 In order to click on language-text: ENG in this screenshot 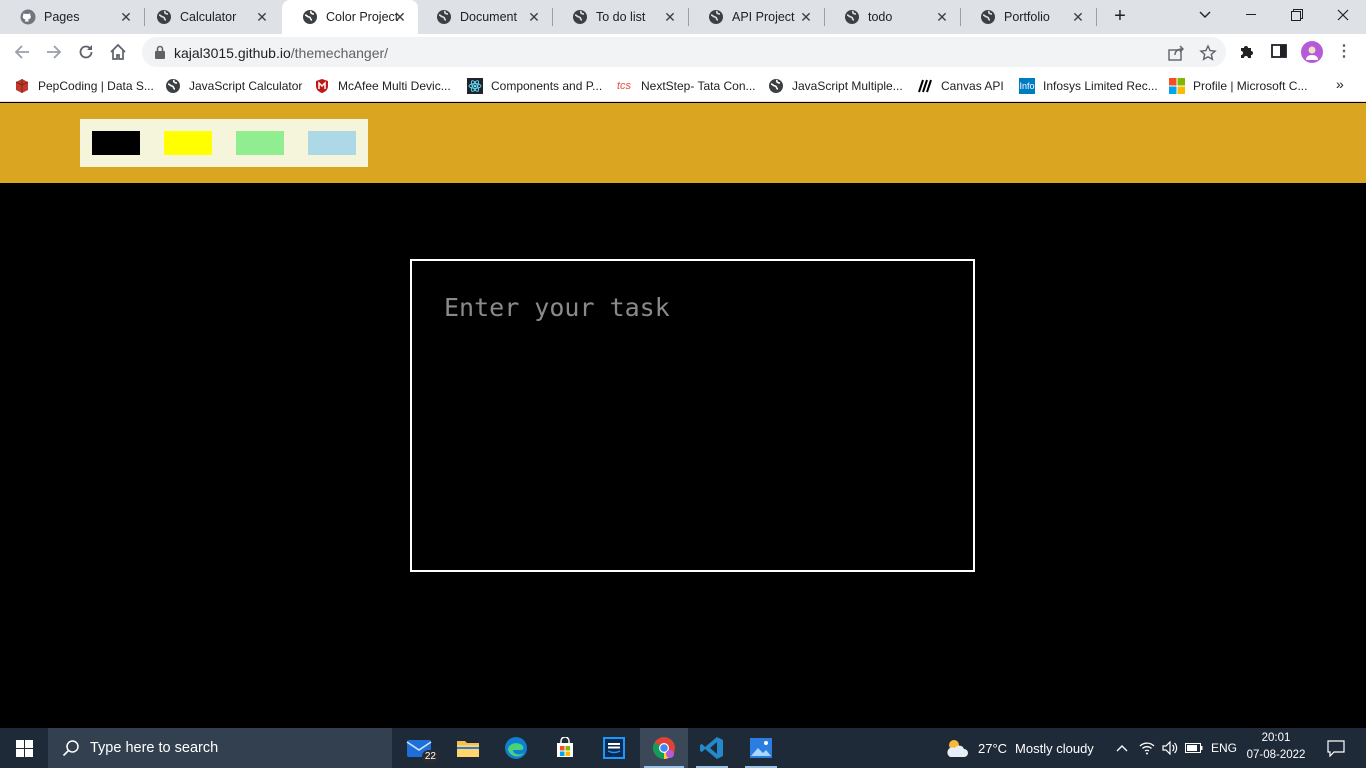, I will do `click(1223, 748)`.